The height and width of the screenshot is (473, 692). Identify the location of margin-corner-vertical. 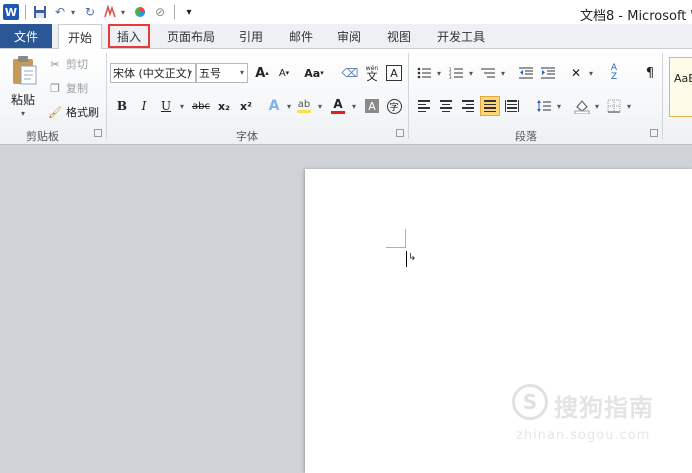
(405, 238).